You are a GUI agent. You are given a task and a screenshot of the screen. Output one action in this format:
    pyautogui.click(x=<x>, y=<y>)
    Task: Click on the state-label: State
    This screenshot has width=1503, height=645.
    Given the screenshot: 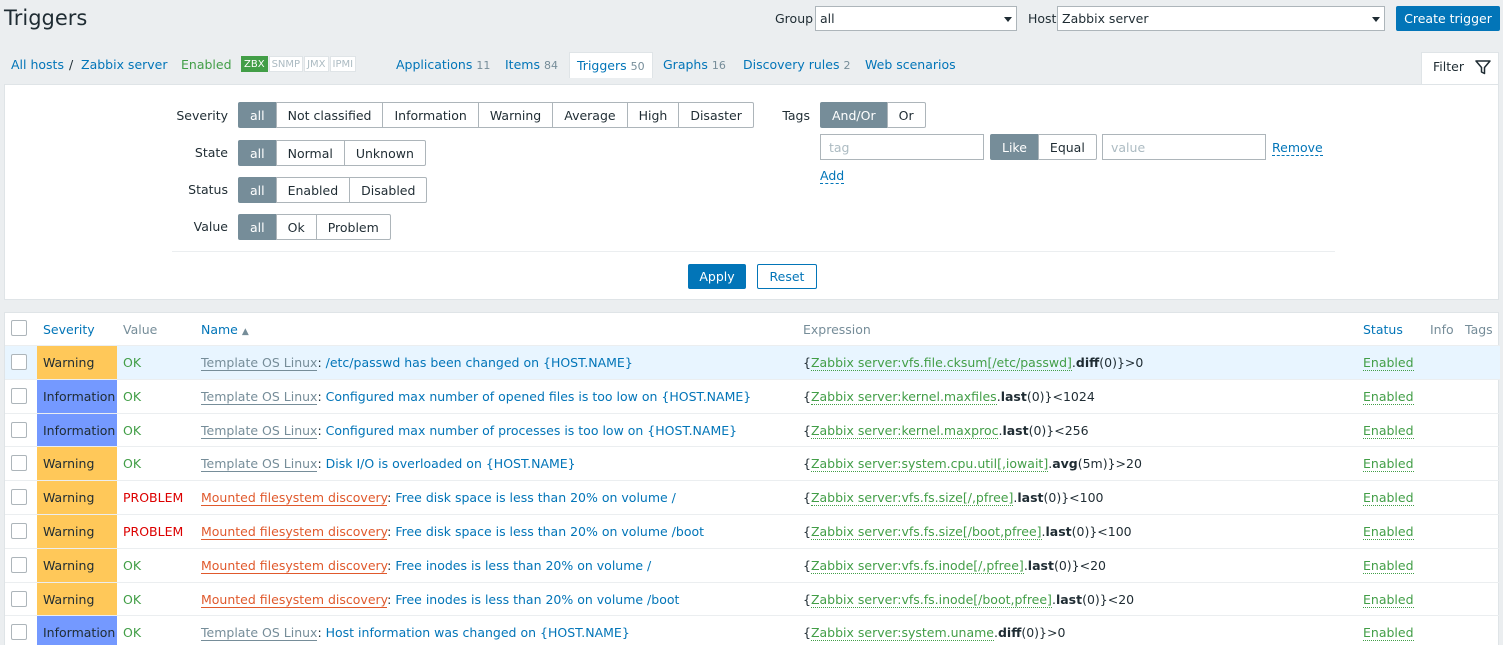 What is the action you would take?
    pyautogui.click(x=211, y=152)
    